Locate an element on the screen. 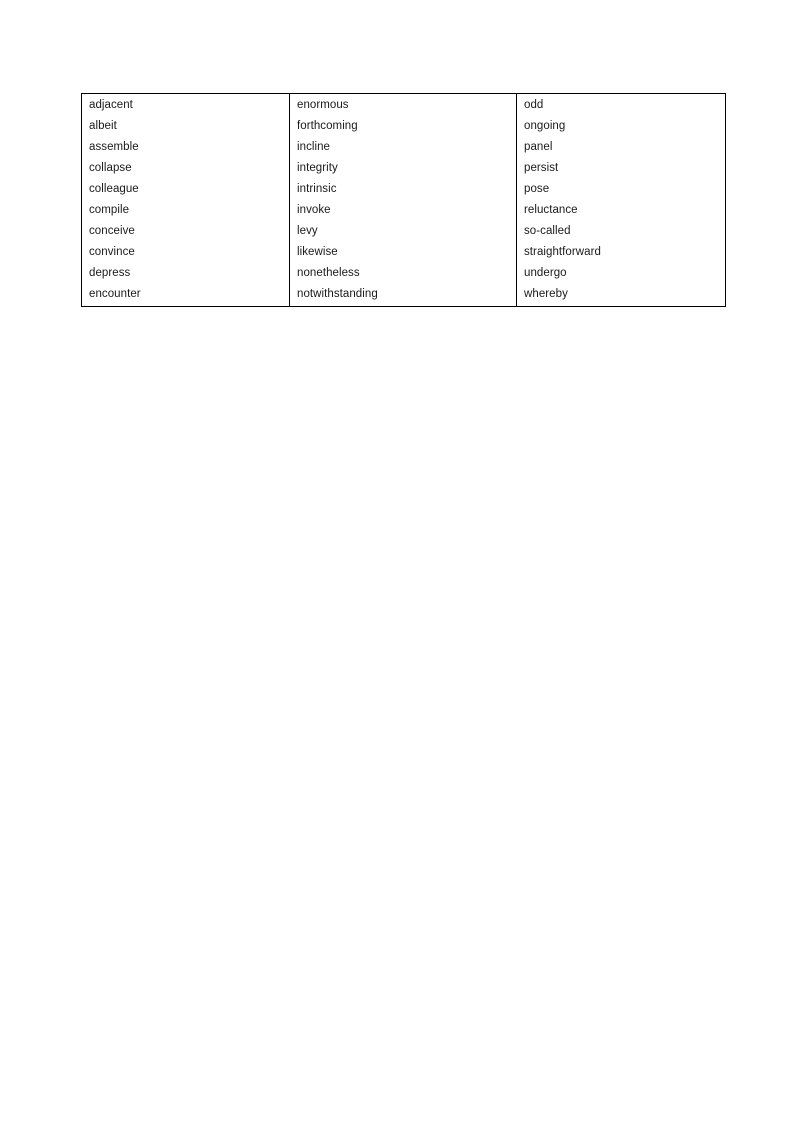  vocabulary-word-cell: levy is located at coordinates (403, 231).